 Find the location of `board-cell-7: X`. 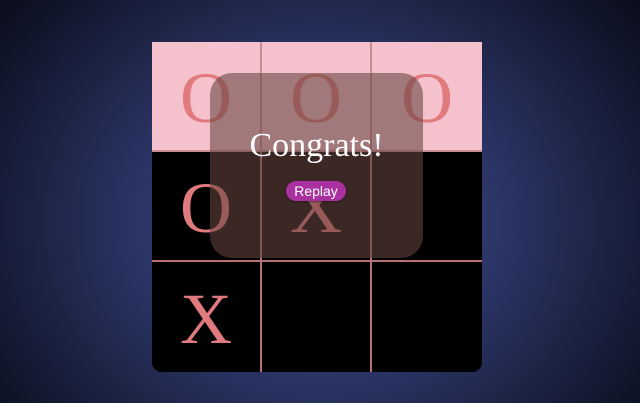

board-cell-7: X is located at coordinates (207, 317).